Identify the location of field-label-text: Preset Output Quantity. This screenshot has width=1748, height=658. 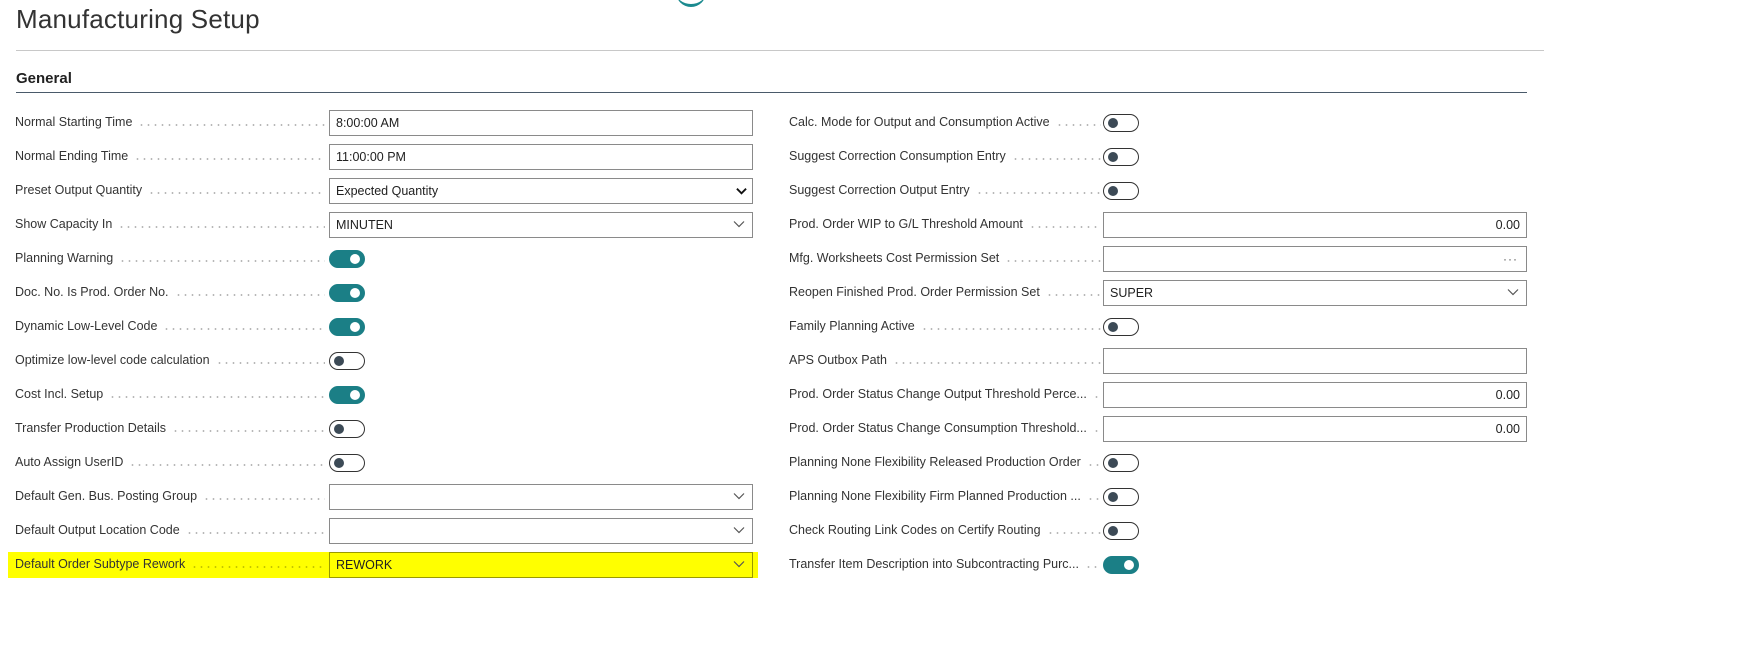
(79, 190).